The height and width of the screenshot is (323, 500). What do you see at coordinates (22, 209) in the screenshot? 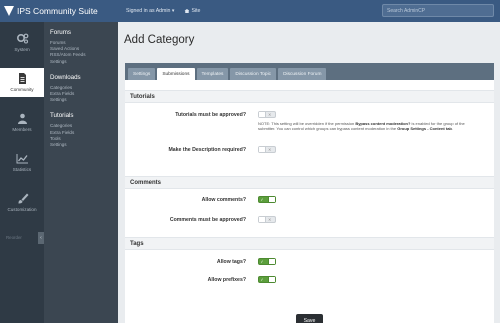
I see `nav-item-label: Customization` at bounding box center [22, 209].